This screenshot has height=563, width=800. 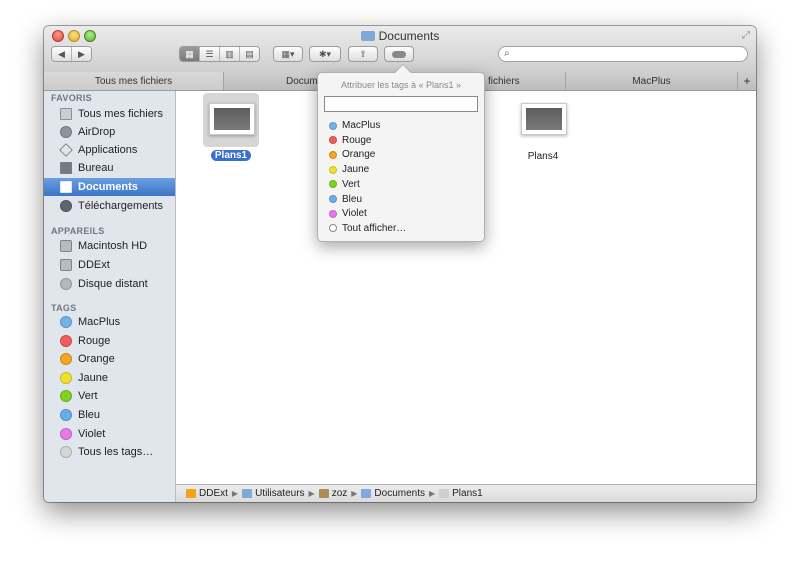 I want to click on popover-tag-item: Violet, so click(x=348, y=213).